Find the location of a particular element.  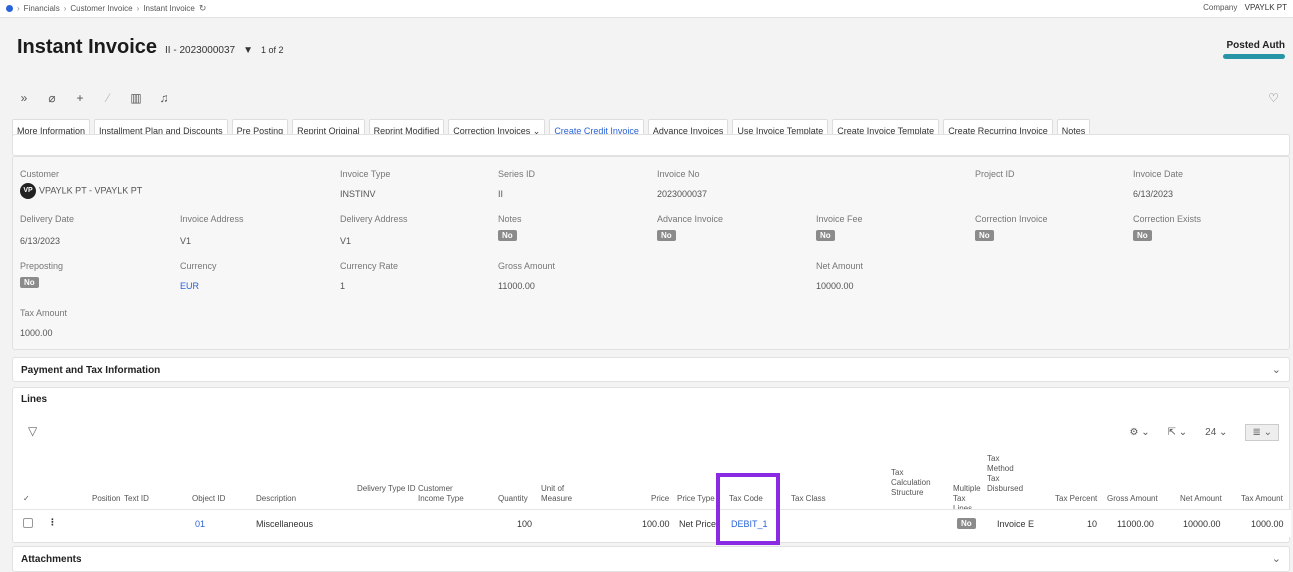

cell-tax-method-disbursed: Invoice E is located at coordinates (1016, 524).